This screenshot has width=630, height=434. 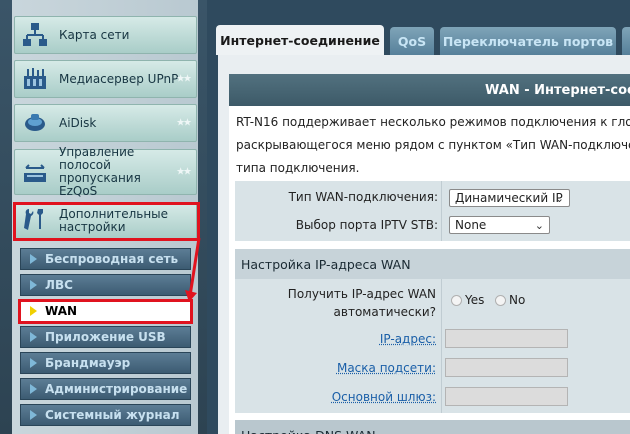 What do you see at coordinates (506, 367) in the screenshot?
I see `subnet-mask-field` at bounding box center [506, 367].